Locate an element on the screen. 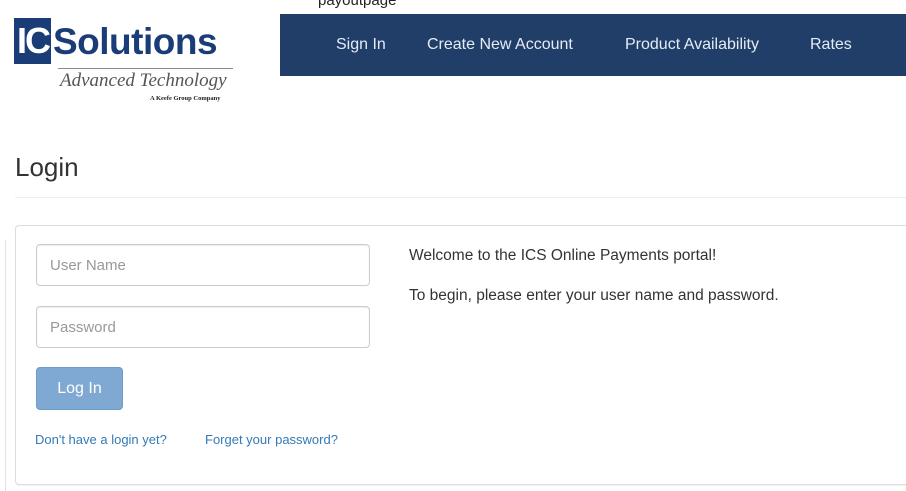  no-login-link: Don't have a login yet? is located at coordinates (101, 439).